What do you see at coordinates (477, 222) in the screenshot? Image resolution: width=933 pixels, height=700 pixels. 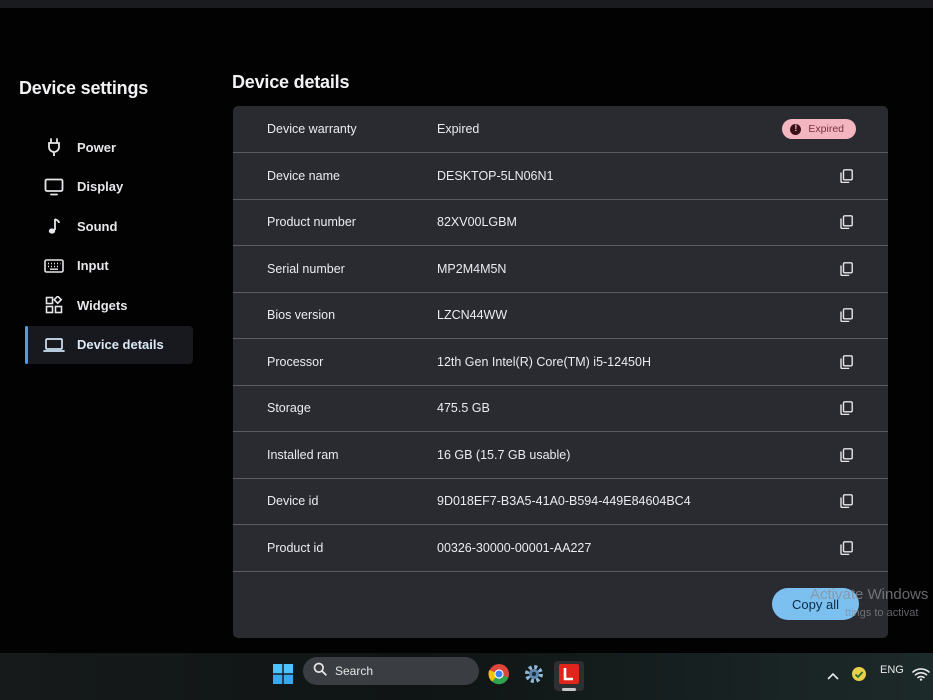 I see `row-value: 82XV00LGBM` at bounding box center [477, 222].